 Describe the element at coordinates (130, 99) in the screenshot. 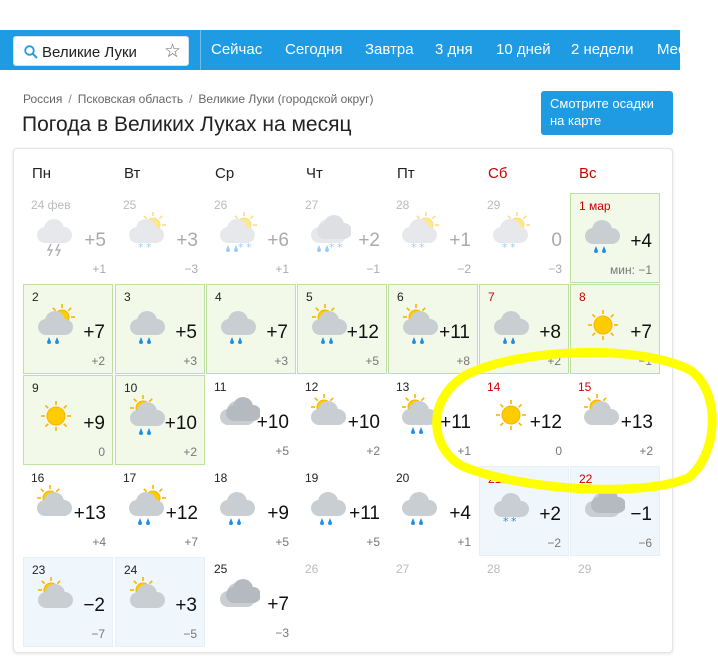

I see `breadcrumb-pskov-region: Псковская область` at that location.